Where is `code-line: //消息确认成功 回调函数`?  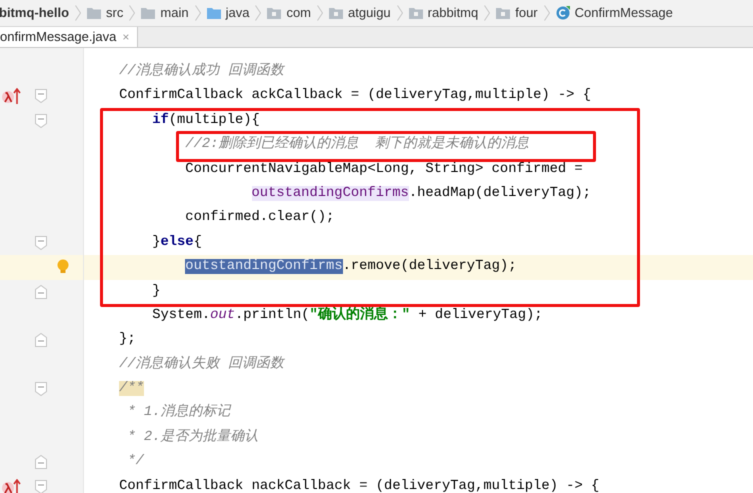 code-line: //消息确认成功 回调函数 is located at coordinates (201, 71).